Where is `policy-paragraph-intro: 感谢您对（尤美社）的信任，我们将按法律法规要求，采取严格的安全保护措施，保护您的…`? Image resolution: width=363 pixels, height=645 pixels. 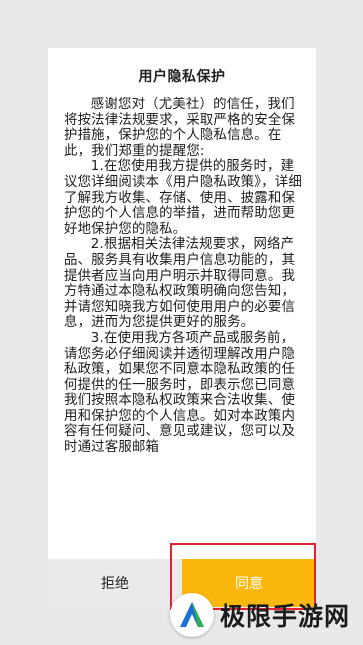
policy-paragraph-intro: 感谢您对（尤美社）的信任，我们将按法律法规要求，采取严格的安全保护措施，保护您的… is located at coordinates (180, 128).